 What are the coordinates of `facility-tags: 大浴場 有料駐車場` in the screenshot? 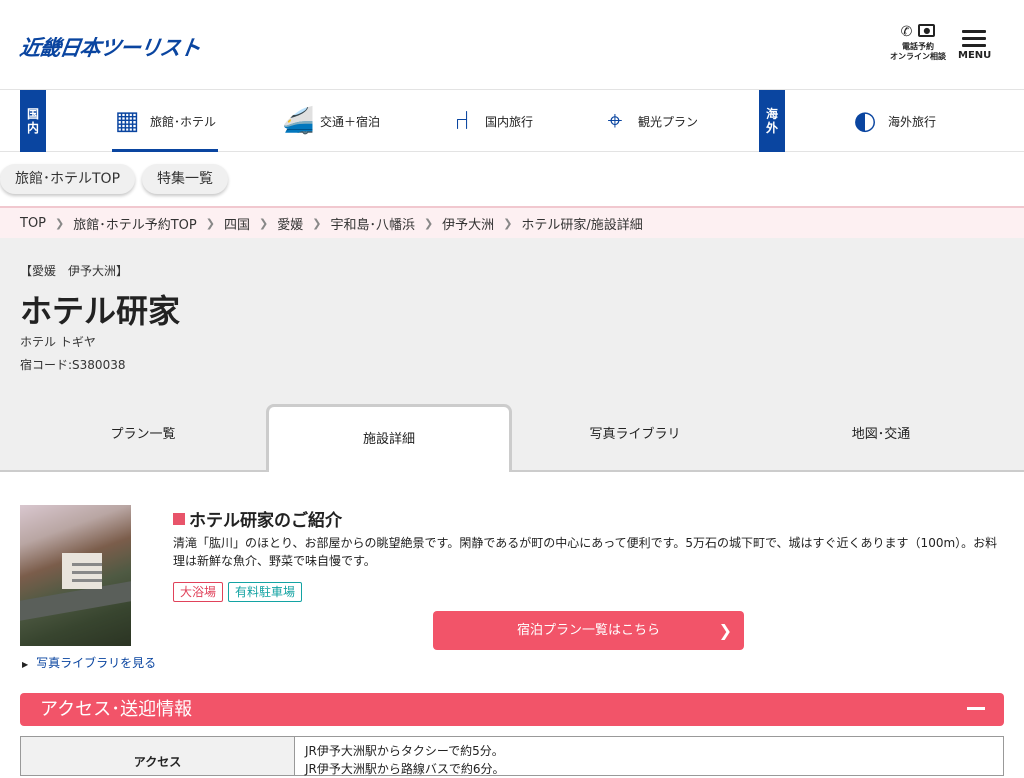 It's located at (238, 592).